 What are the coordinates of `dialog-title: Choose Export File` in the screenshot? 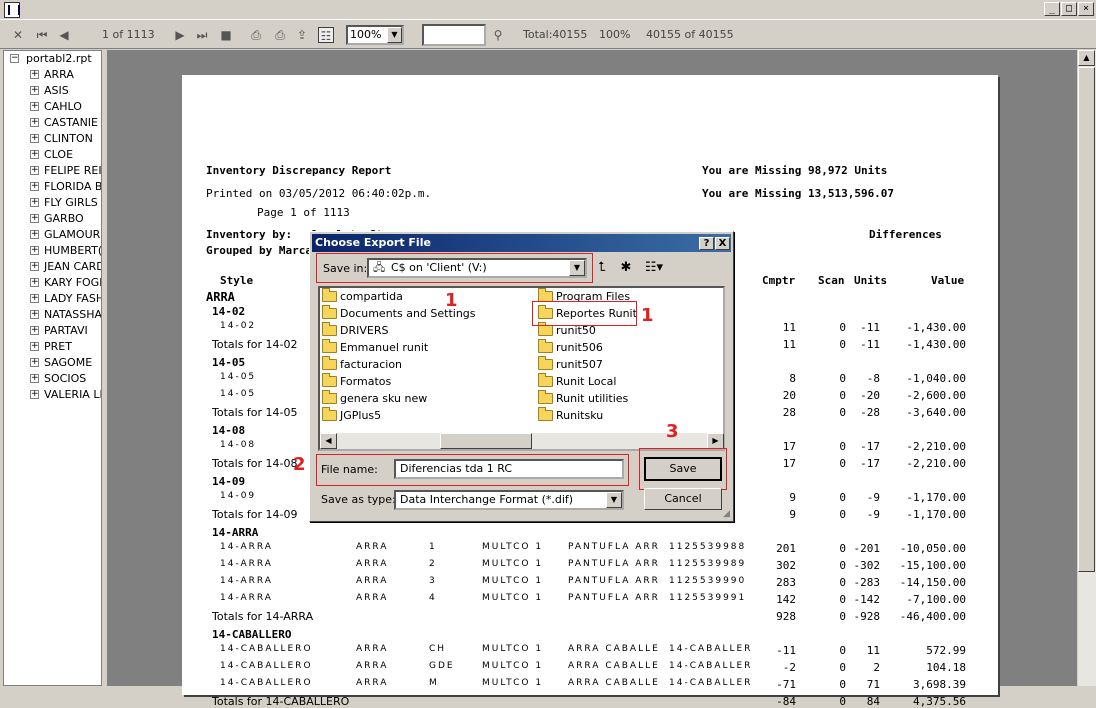 It's located at (373, 242).